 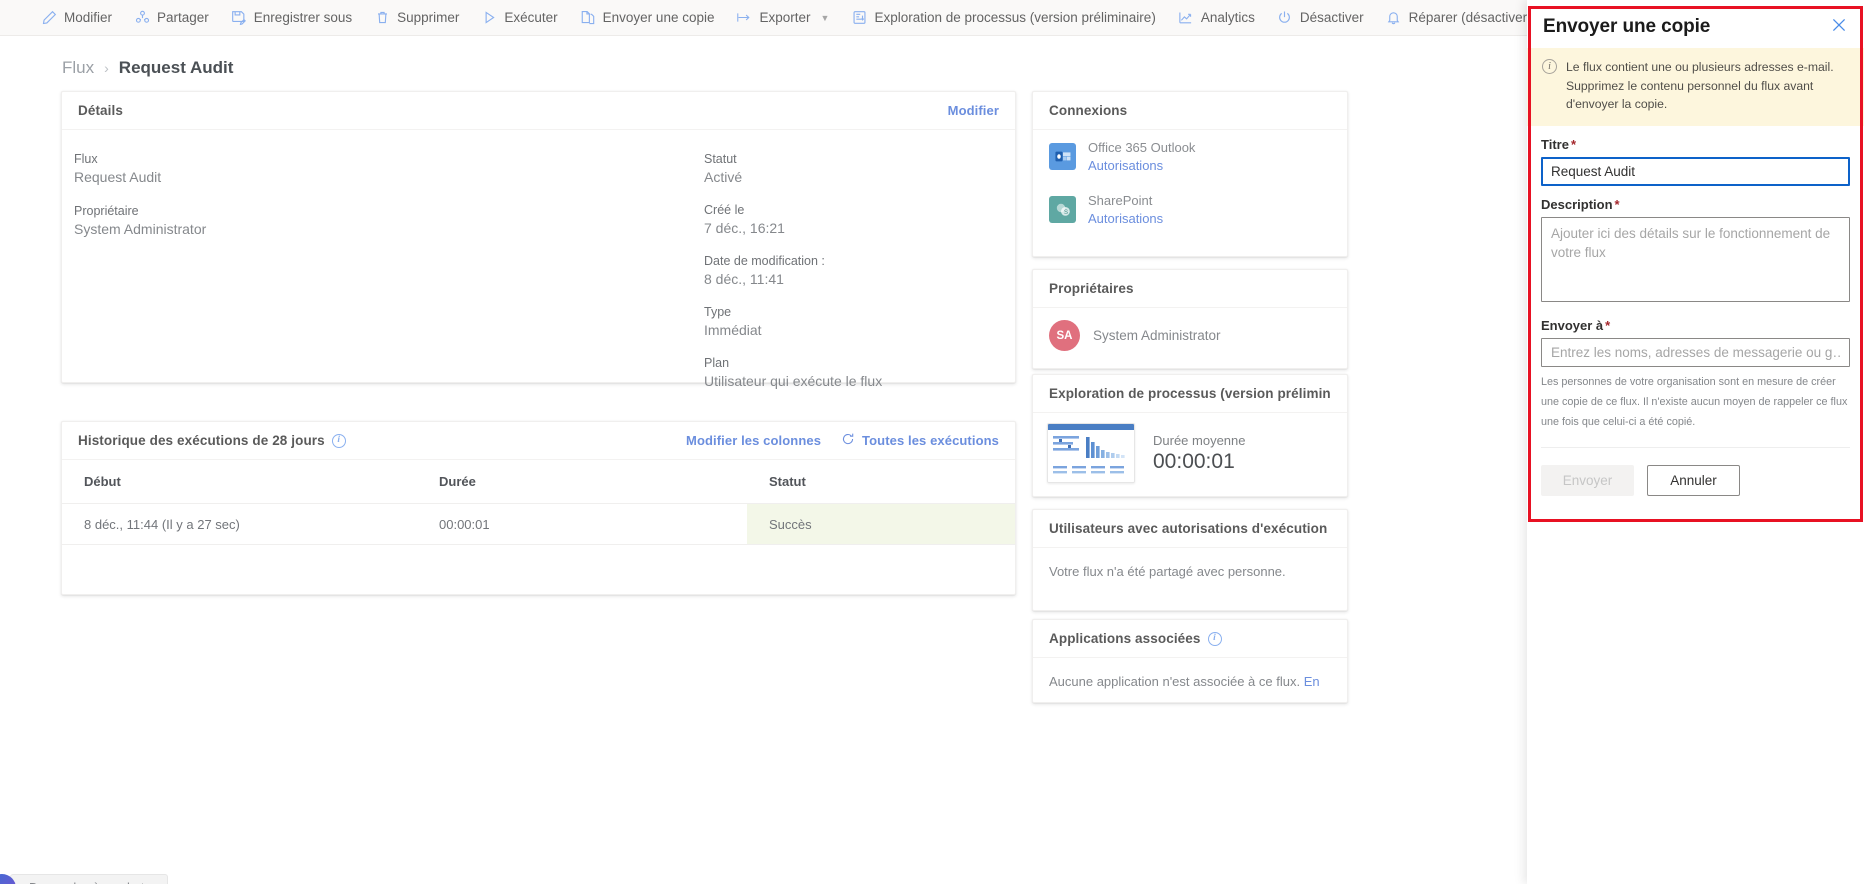 What do you see at coordinates (793, 168) in the screenshot?
I see `detail-field-statut: Statut Activé` at bounding box center [793, 168].